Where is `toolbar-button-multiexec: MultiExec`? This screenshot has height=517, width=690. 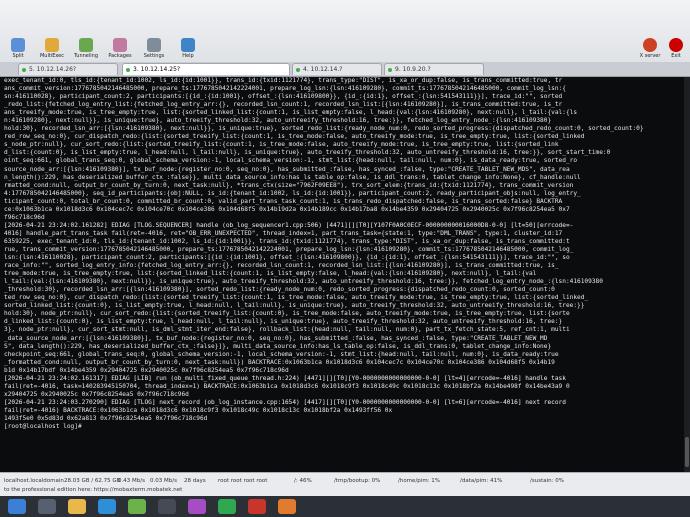 toolbar-button-multiexec: MultiExec is located at coordinates (52, 48).